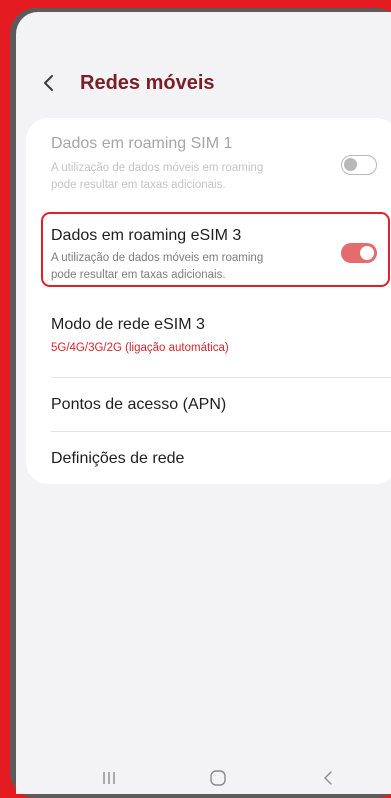 The image size is (391, 798). I want to click on back-icon, so click(328, 778).